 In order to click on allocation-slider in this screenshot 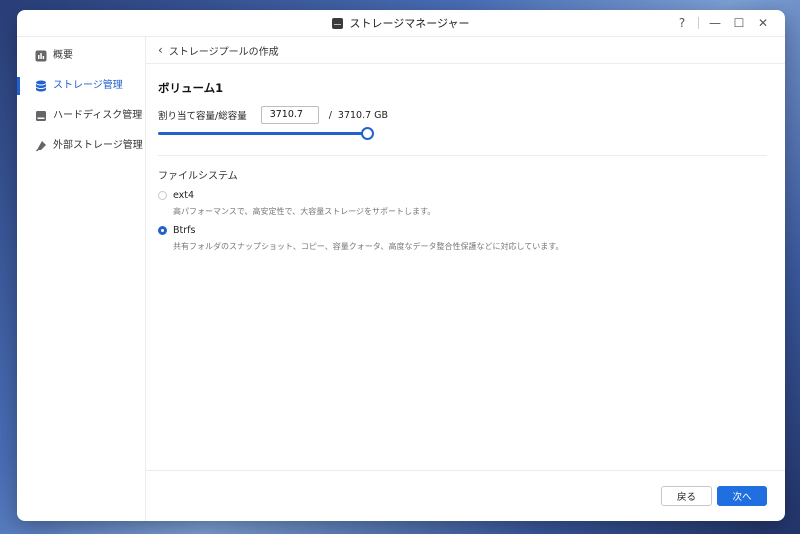, I will do `click(266, 133)`.